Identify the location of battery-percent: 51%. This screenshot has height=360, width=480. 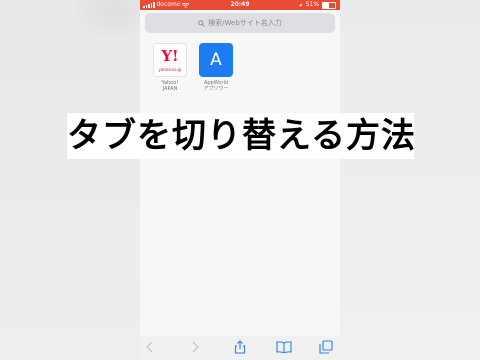
(312, 4).